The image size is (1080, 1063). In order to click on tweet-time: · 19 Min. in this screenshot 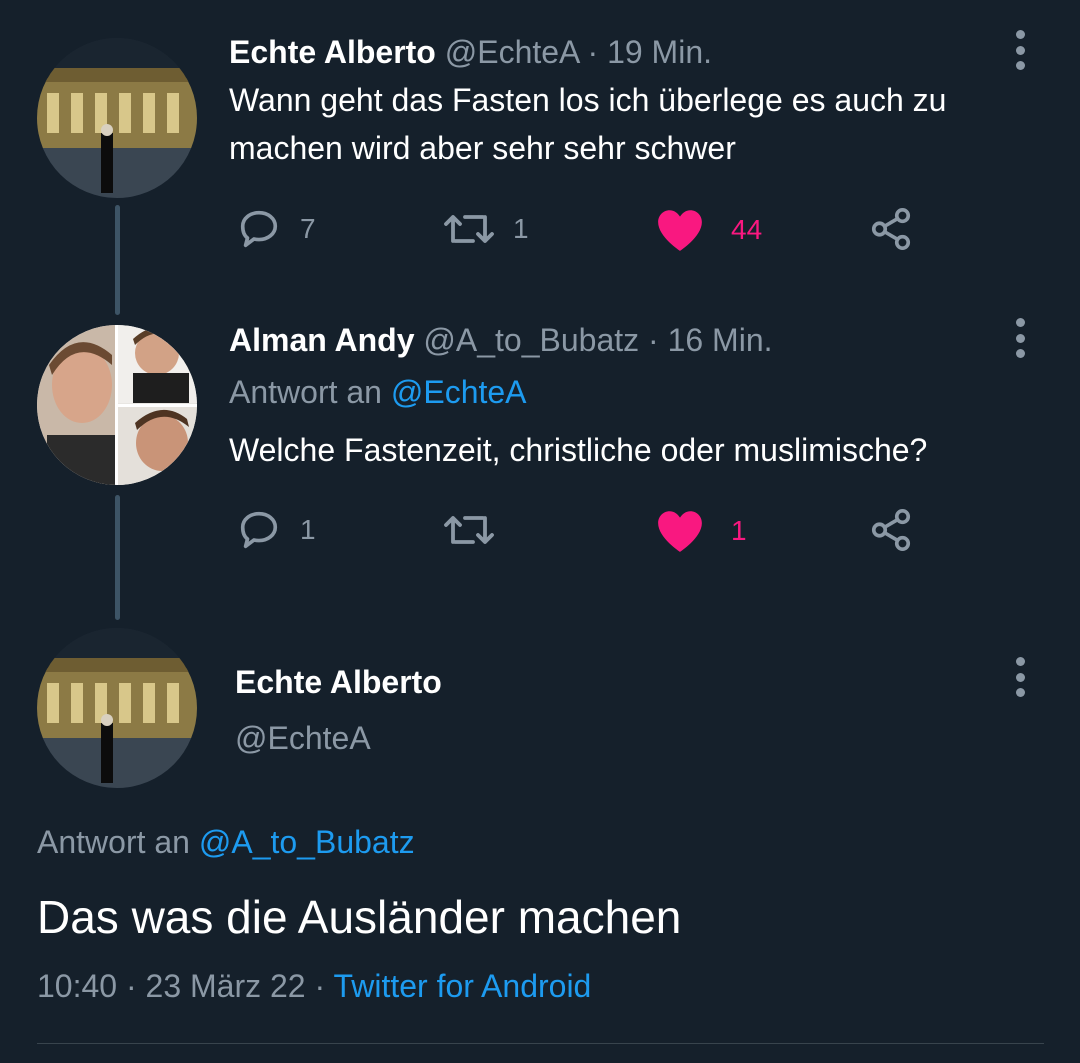, I will do `click(650, 52)`.